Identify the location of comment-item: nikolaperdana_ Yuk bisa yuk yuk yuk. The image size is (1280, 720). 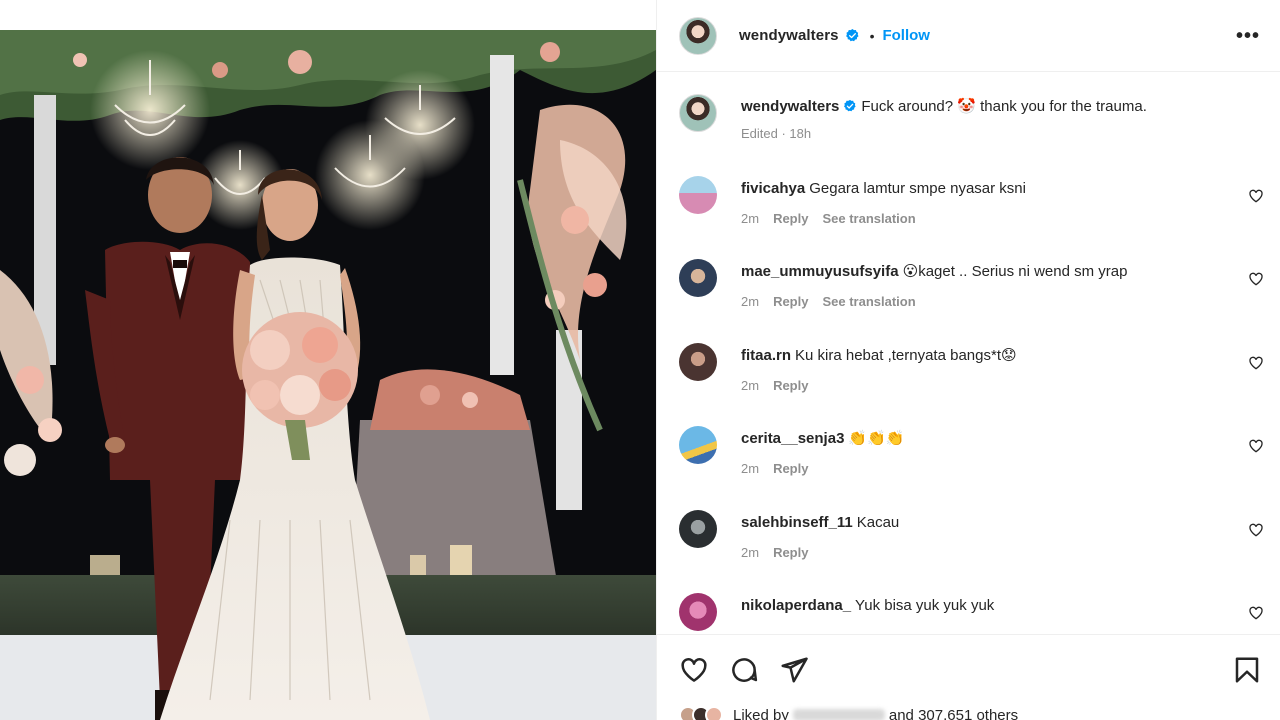
(971, 612).